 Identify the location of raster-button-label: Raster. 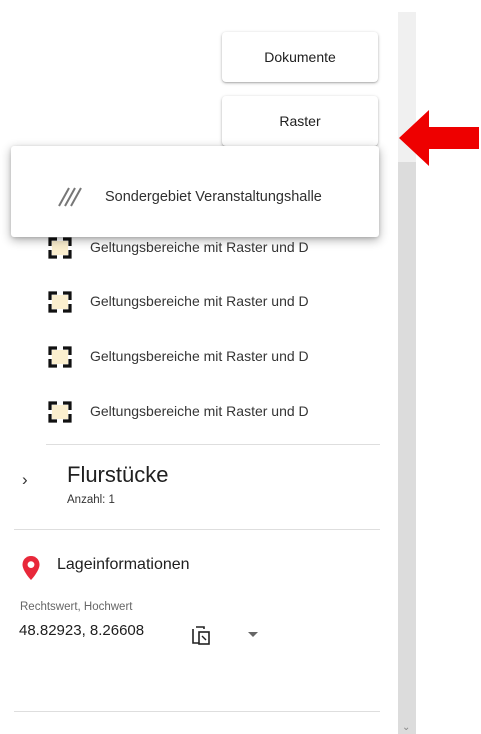
(300, 121).